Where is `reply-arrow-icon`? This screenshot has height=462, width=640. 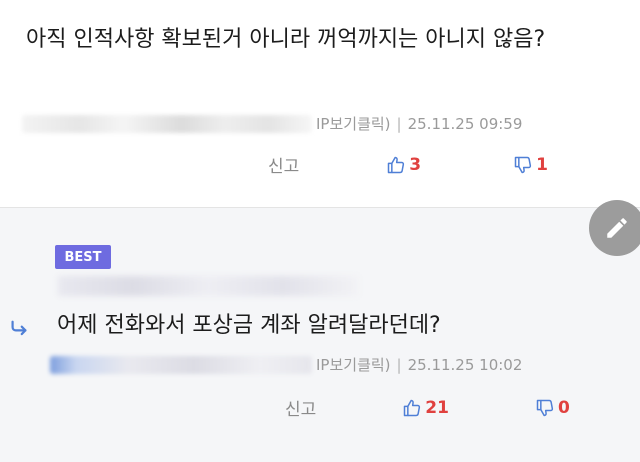 reply-arrow-icon is located at coordinates (19, 328).